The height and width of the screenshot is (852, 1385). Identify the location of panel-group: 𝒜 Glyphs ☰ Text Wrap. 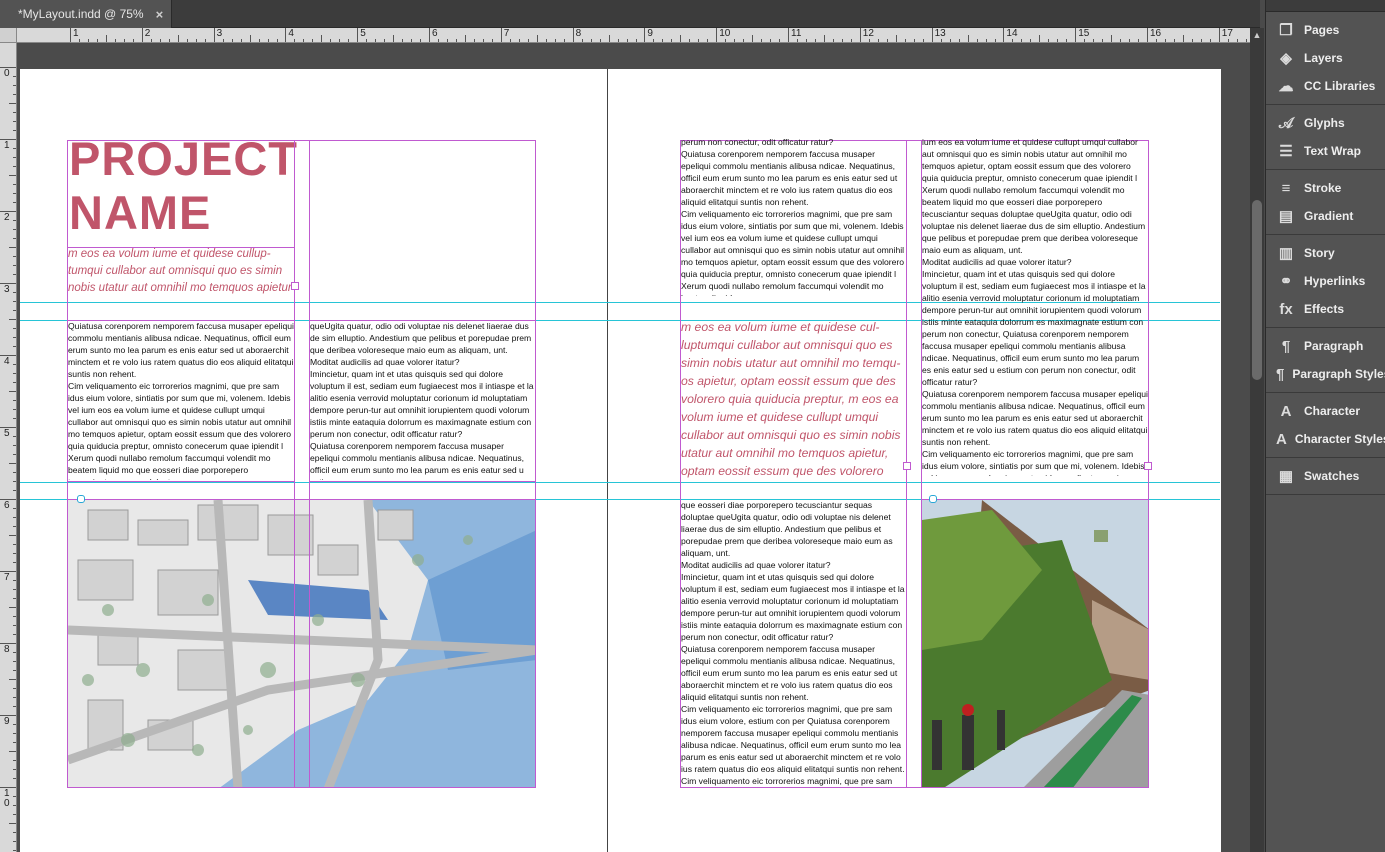
(1325, 137).